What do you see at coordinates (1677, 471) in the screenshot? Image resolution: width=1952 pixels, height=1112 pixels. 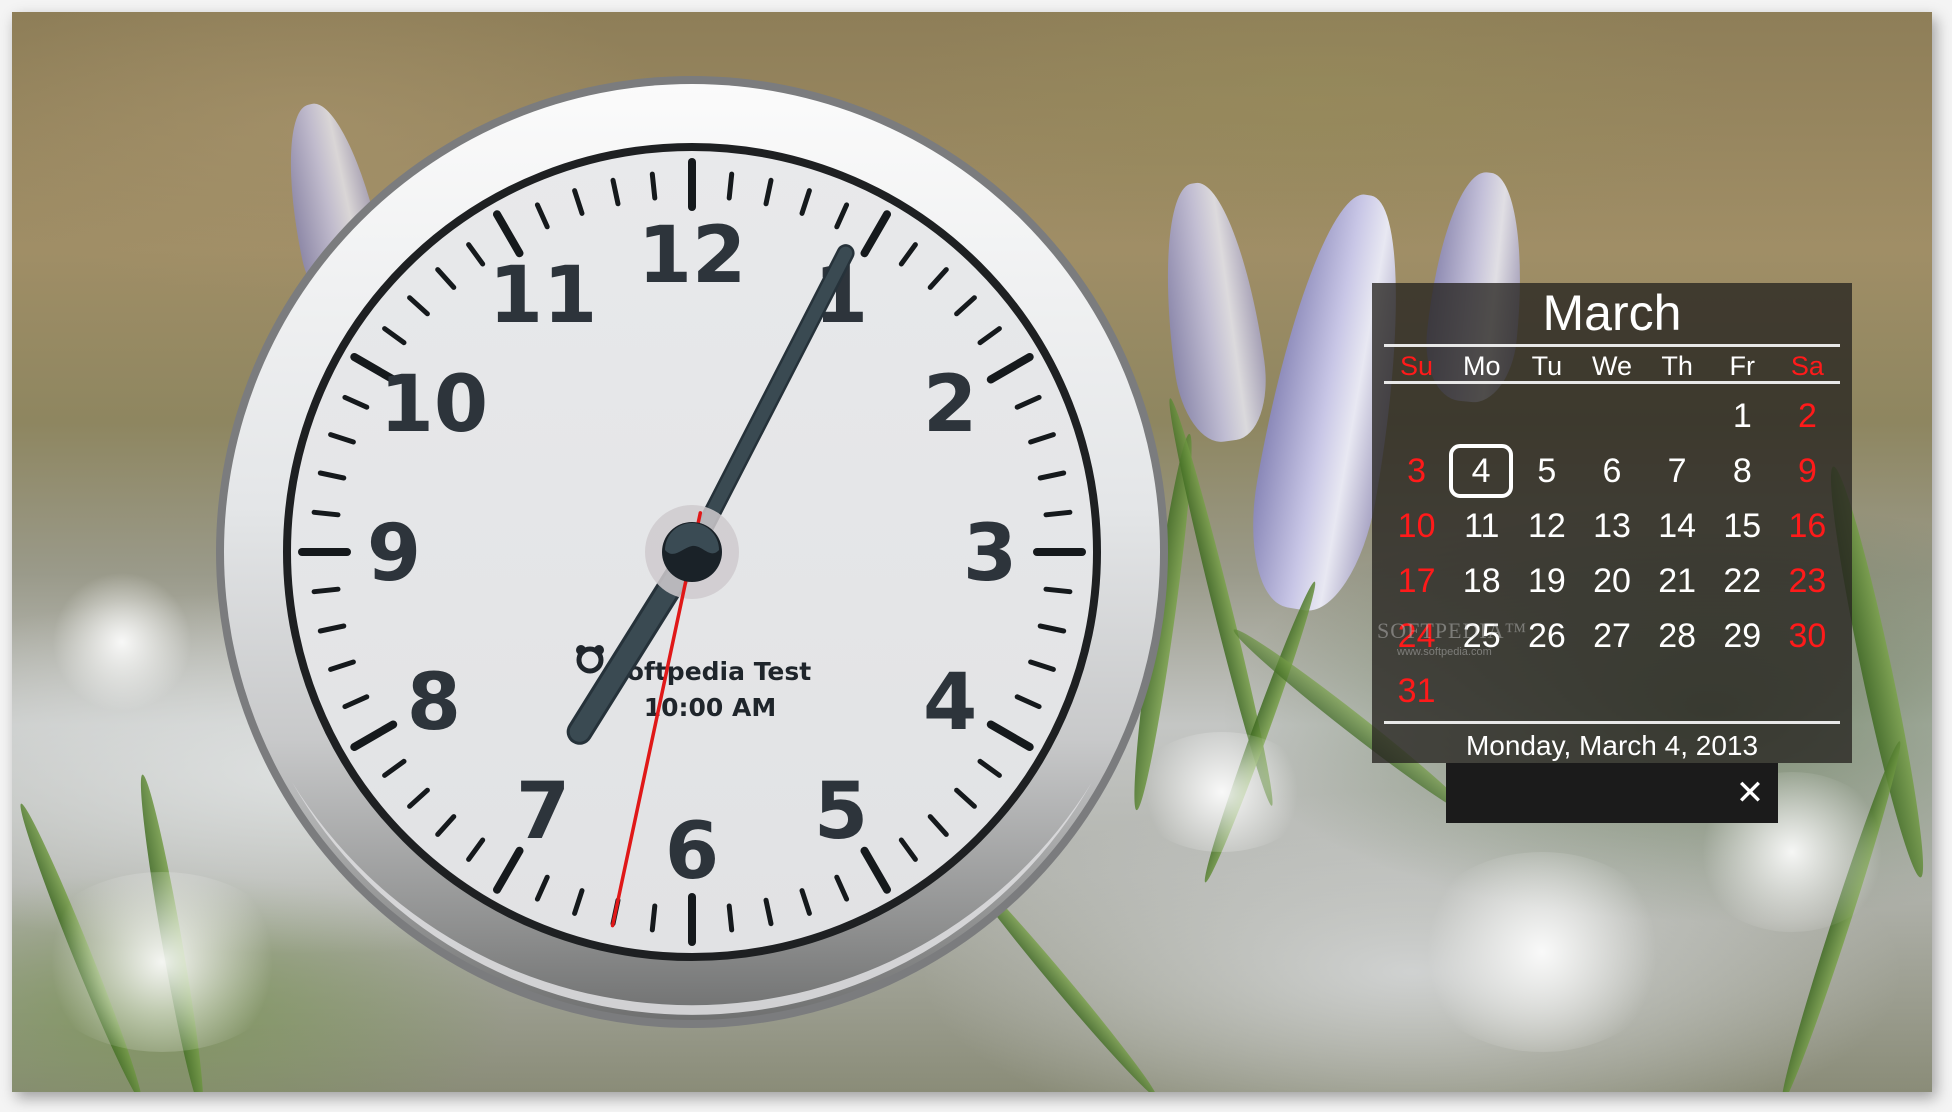 I see `calendar-day: 7` at bounding box center [1677, 471].